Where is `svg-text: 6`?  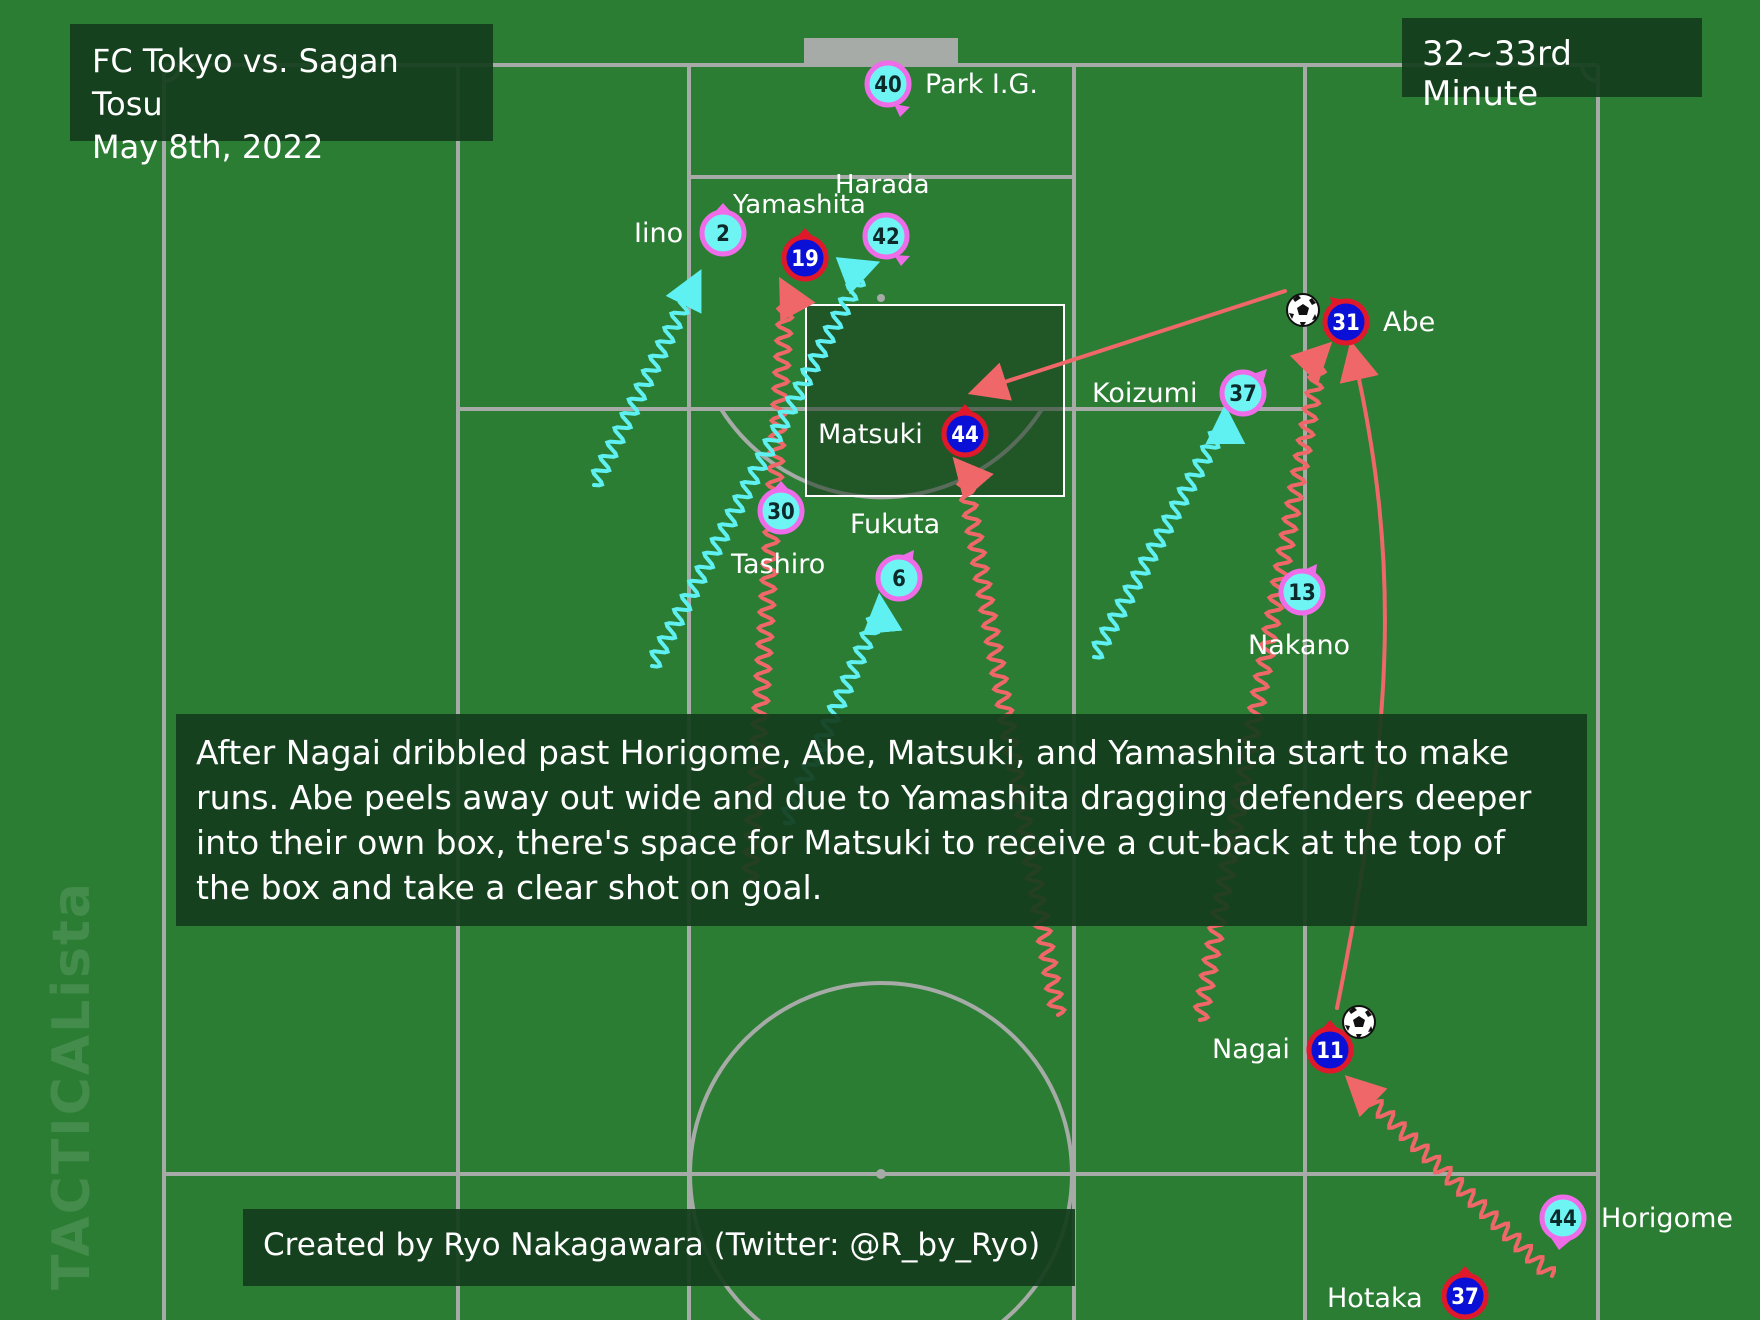
svg-text: 6 is located at coordinates (899, 579).